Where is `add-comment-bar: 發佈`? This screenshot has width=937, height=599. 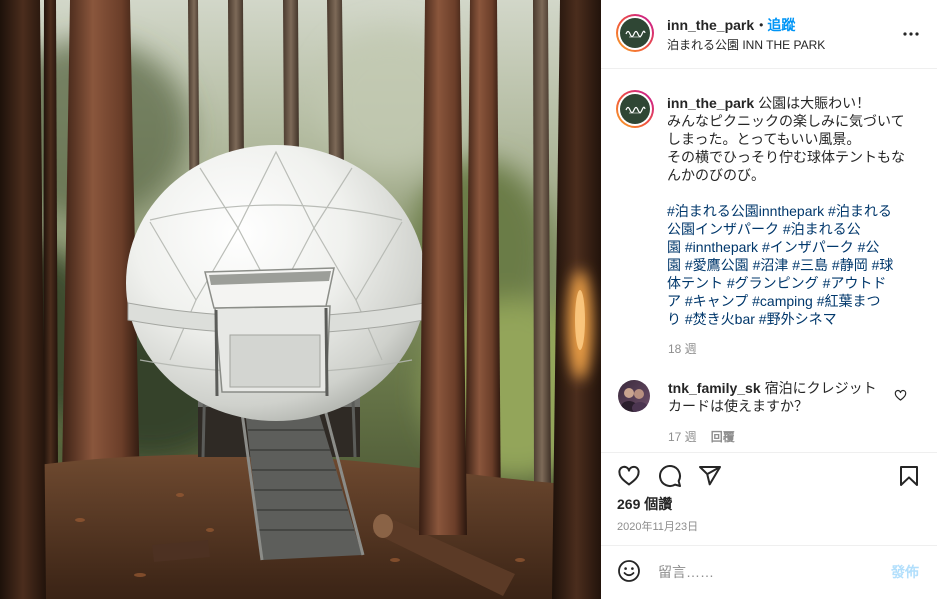
add-comment-bar: 發佈 is located at coordinates (769, 572).